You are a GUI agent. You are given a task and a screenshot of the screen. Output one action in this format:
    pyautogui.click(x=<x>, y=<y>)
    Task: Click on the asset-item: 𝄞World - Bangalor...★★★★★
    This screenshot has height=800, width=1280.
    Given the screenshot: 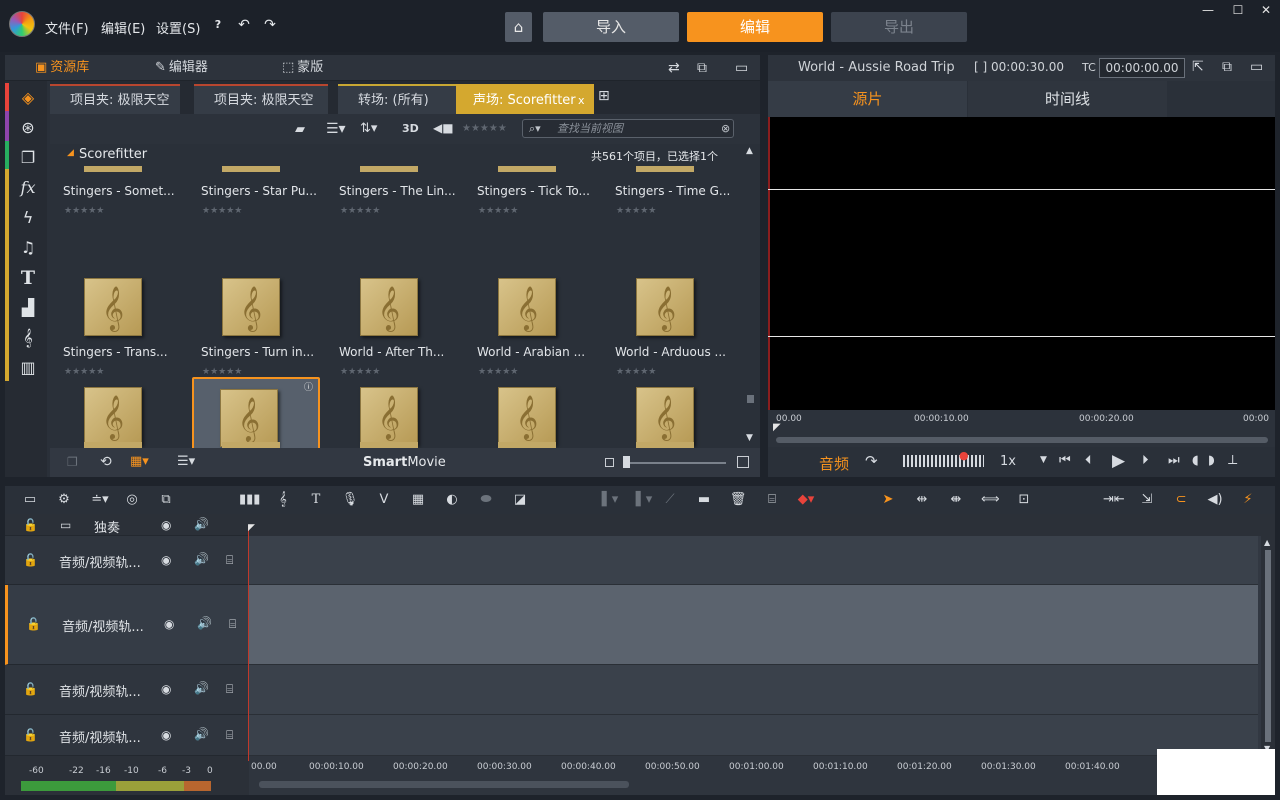 What is the action you would take?
    pyautogui.click(x=671, y=413)
    